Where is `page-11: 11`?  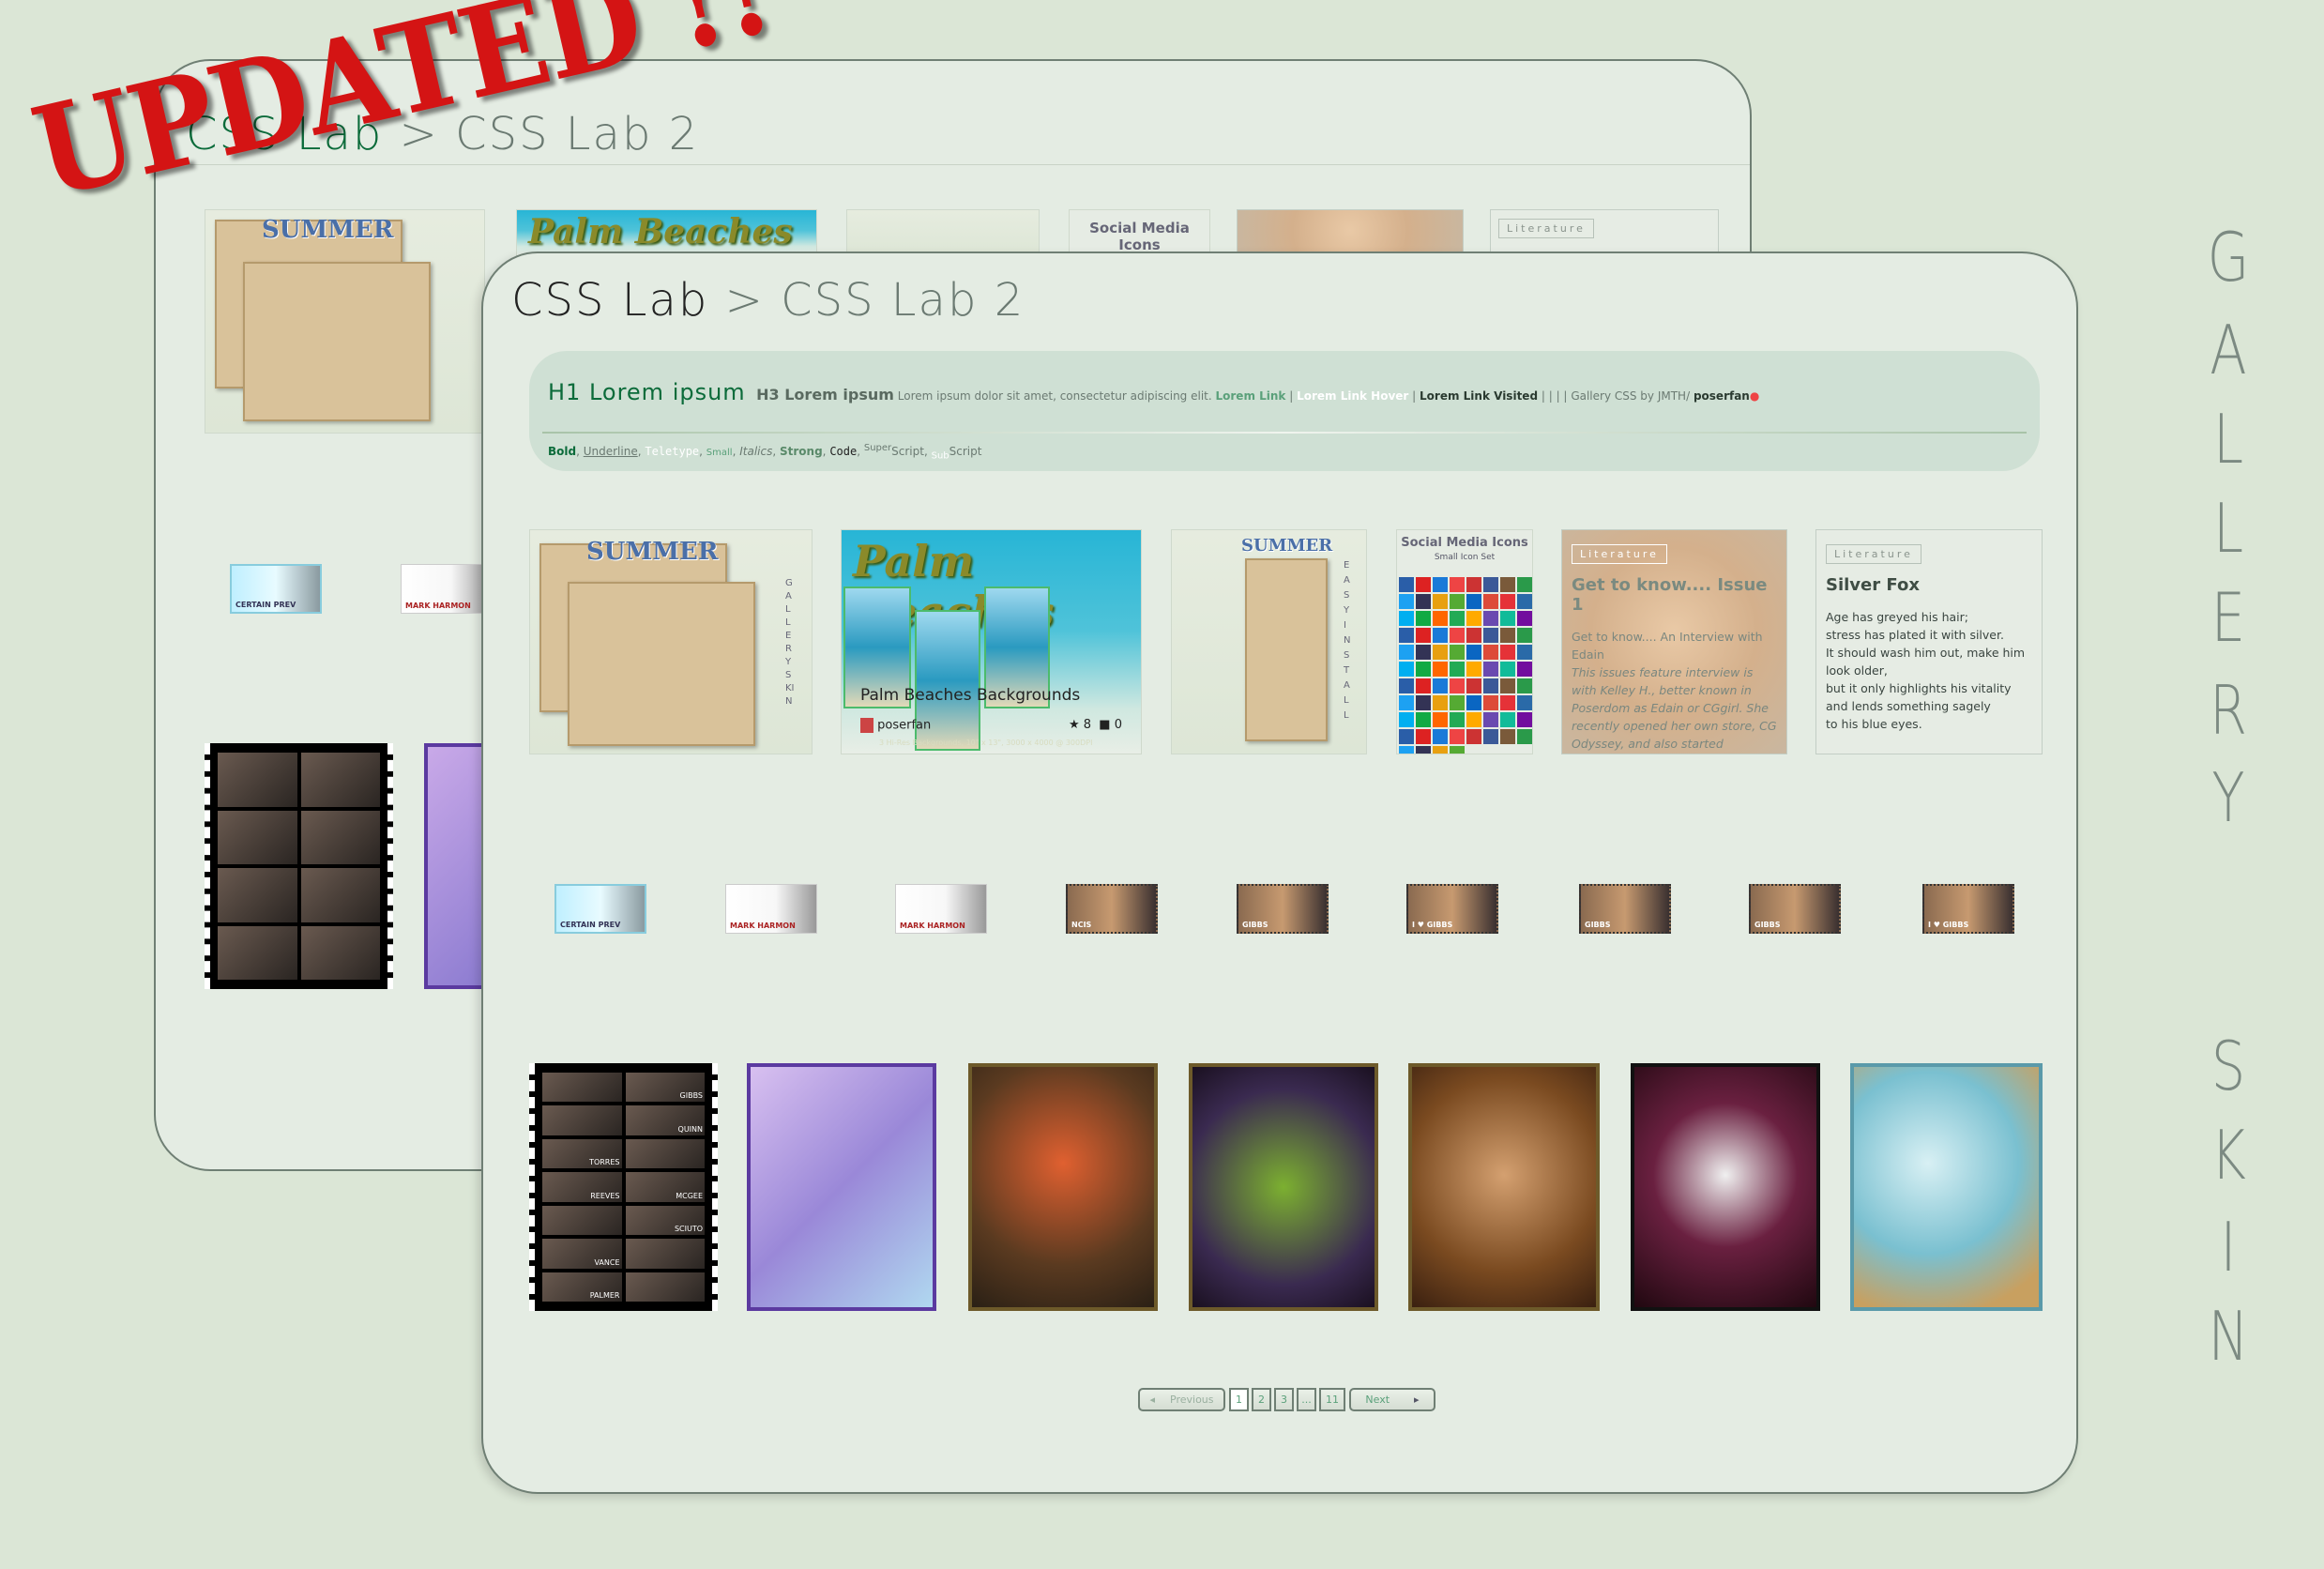 page-11: 11 is located at coordinates (1332, 1400).